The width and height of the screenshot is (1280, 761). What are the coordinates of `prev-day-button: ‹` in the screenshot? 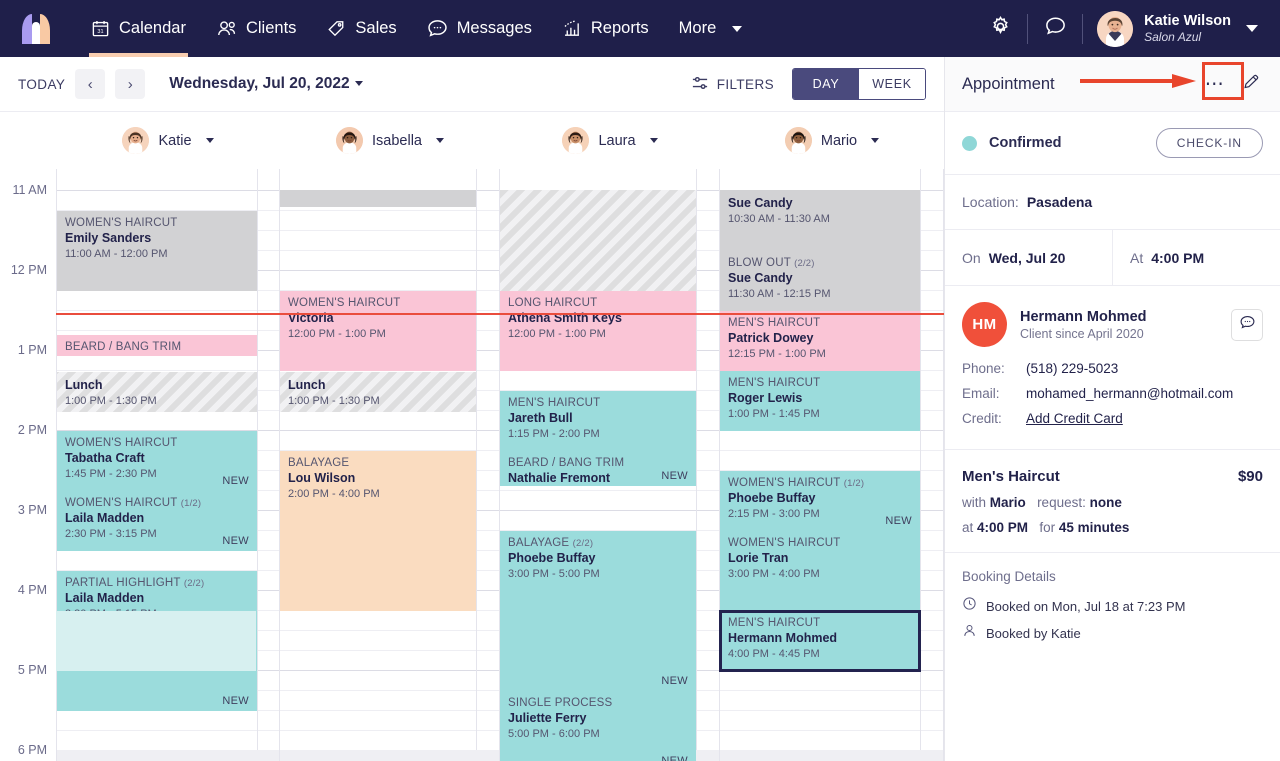 It's located at (90, 84).